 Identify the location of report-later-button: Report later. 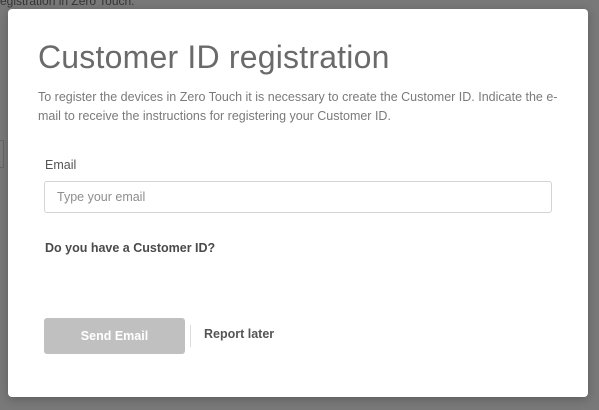
(239, 334).